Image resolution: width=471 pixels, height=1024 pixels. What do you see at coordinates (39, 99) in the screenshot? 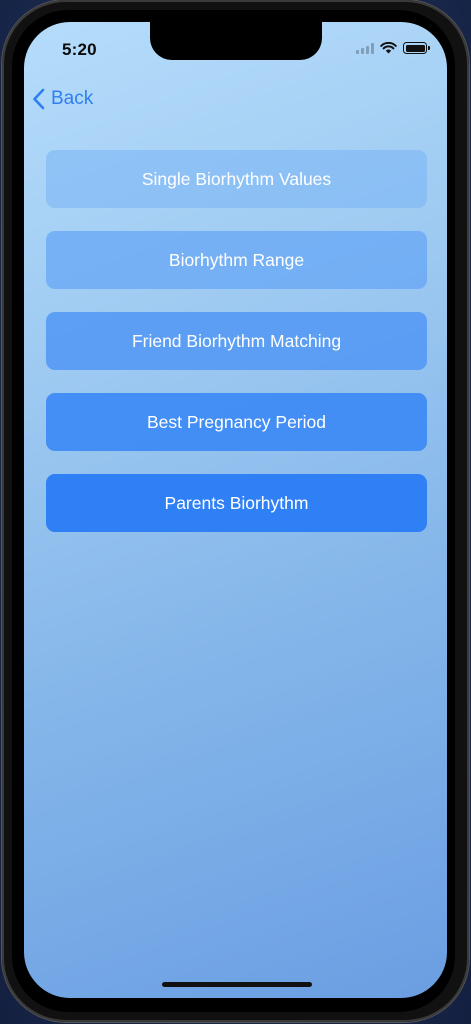
I see `chevron-left-icon` at bounding box center [39, 99].